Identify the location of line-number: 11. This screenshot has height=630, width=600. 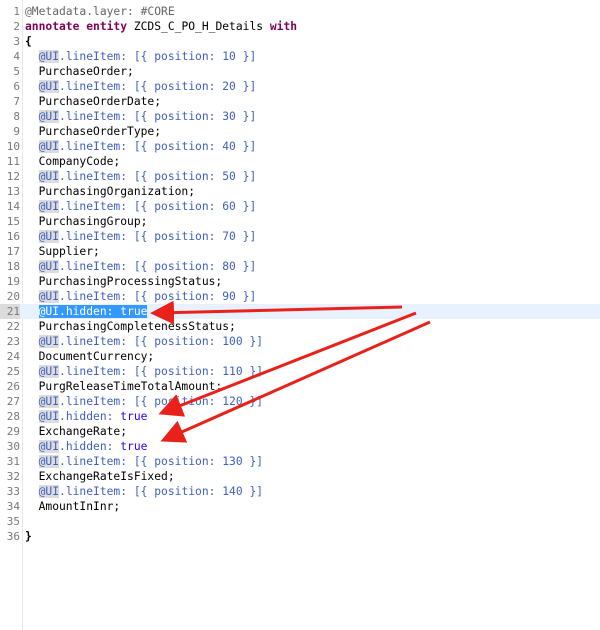
(13, 161).